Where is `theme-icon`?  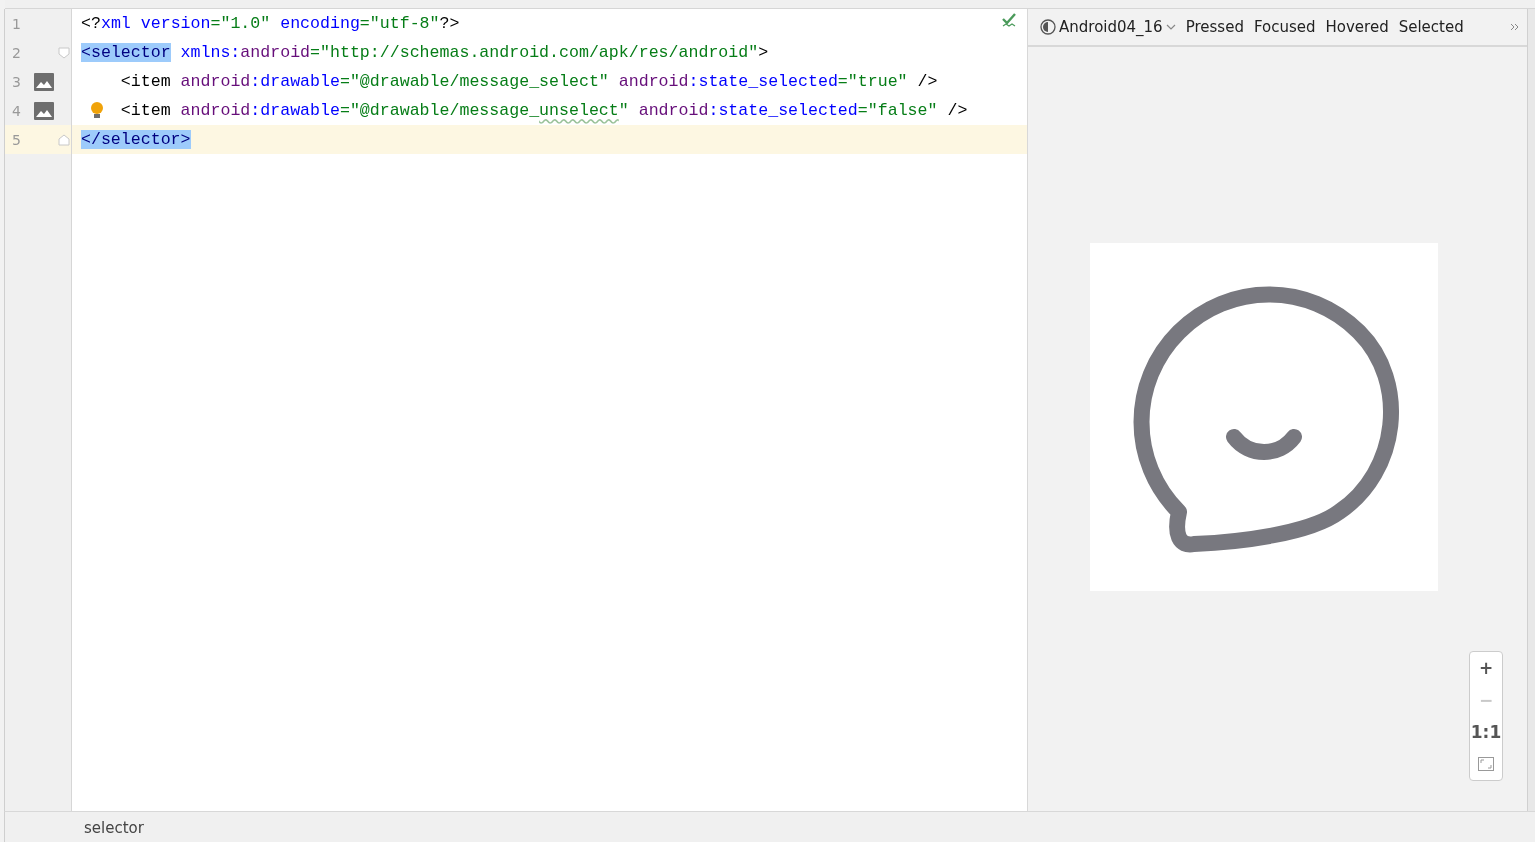
theme-icon is located at coordinates (1048, 27).